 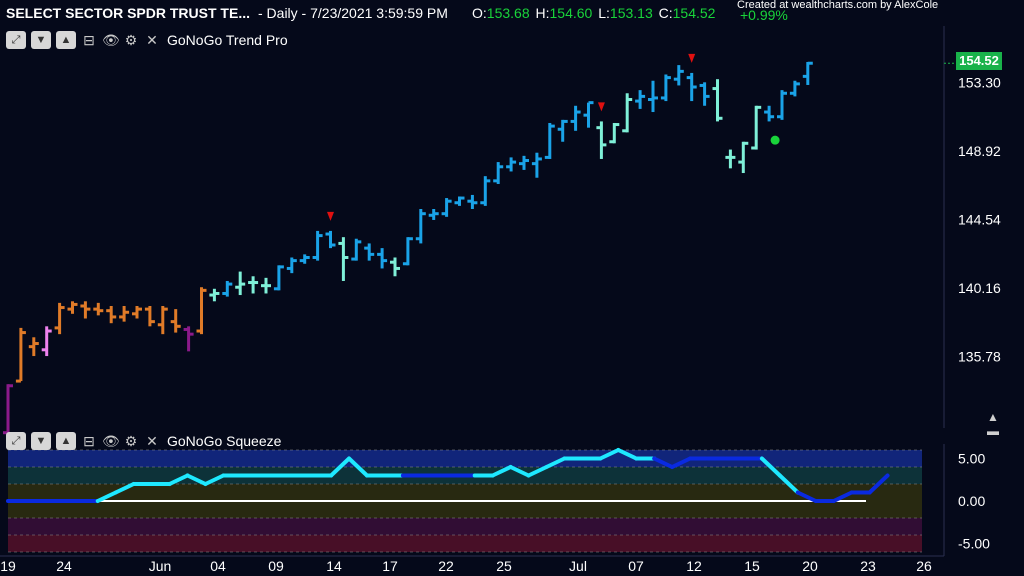 I want to click on time-tick-label: Jun, so click(x=160, y=566).